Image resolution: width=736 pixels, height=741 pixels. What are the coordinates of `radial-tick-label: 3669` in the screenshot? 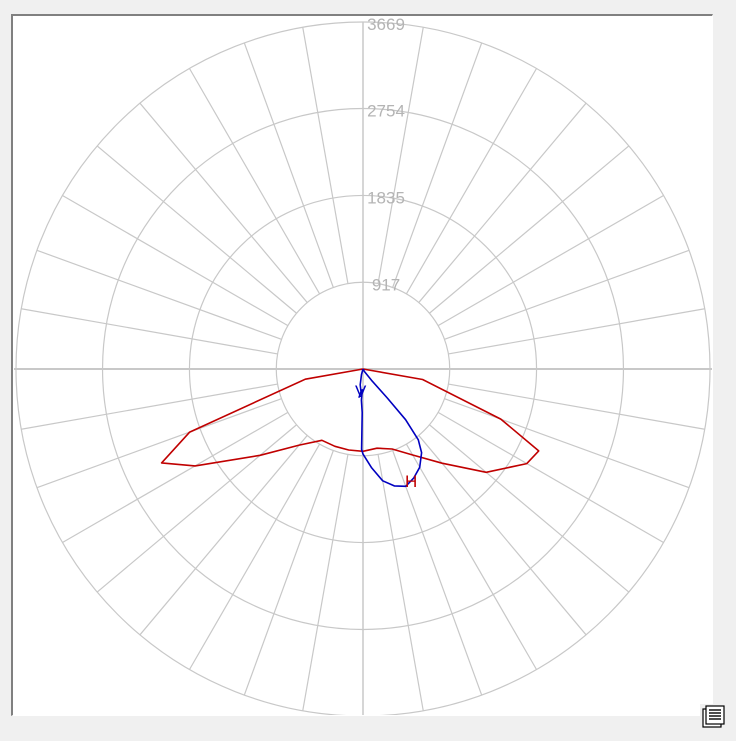 It's located at (386, 25).